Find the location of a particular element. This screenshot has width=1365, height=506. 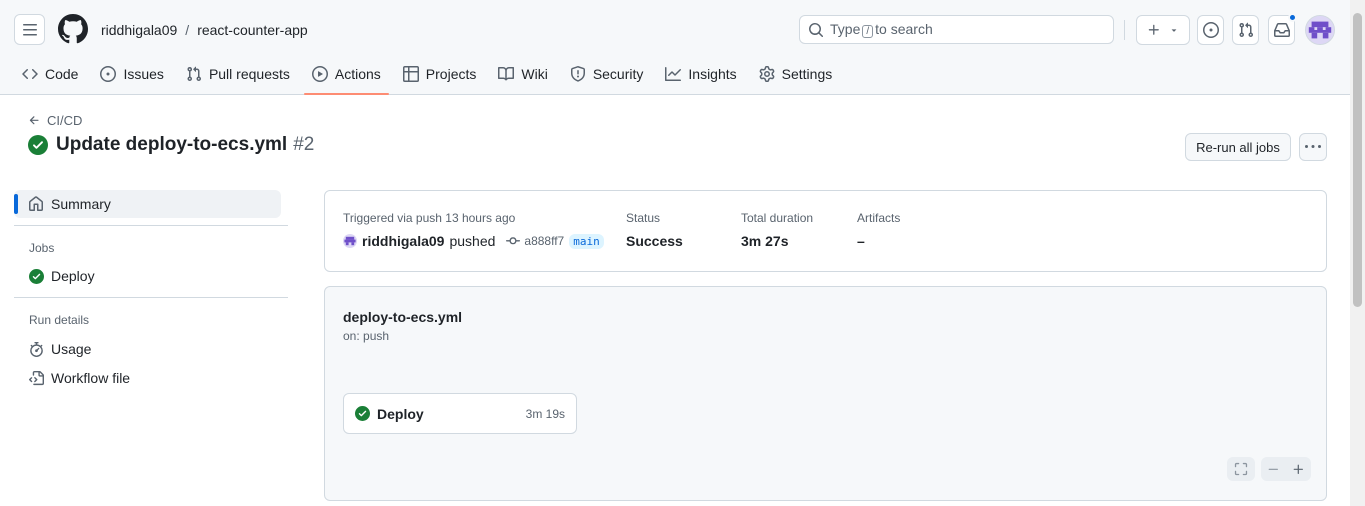

run-title: Update deploy-to-ecs.yml is located at coordinates (172, 144).